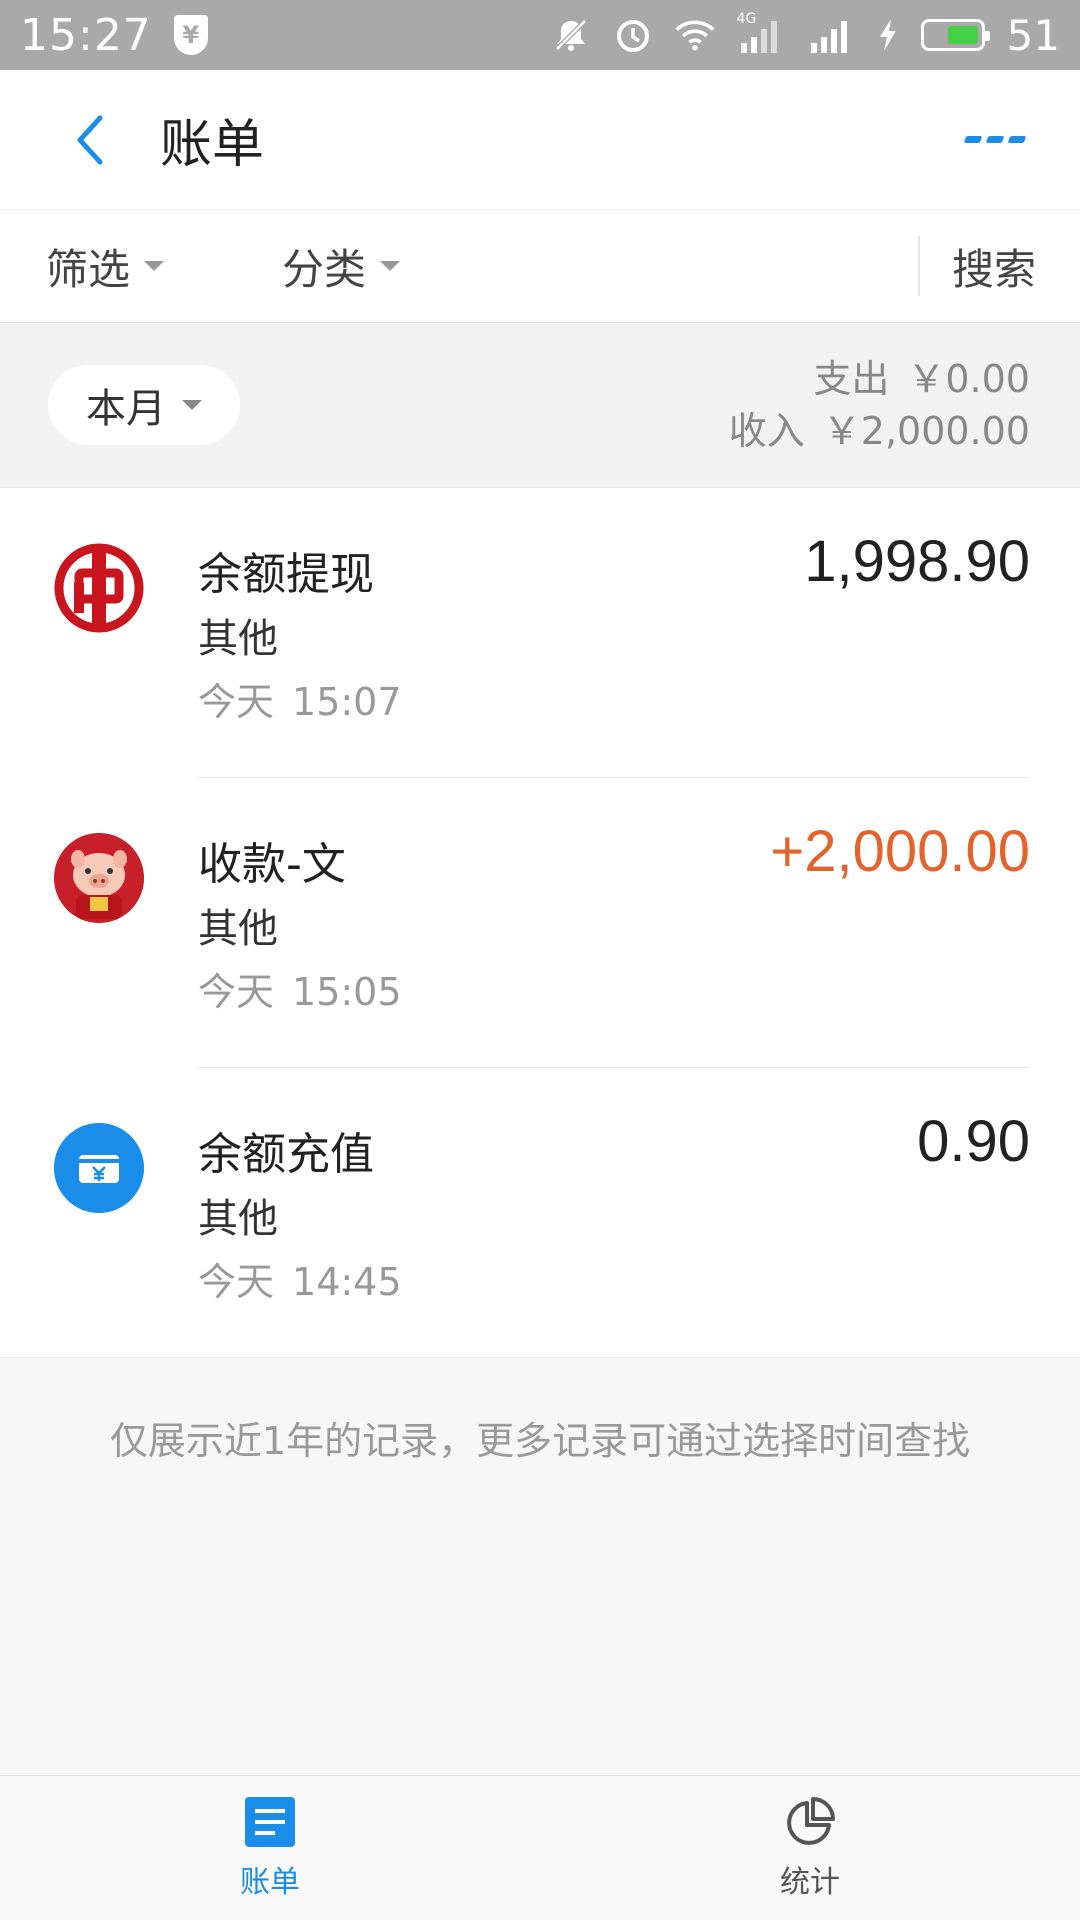 The width and height of the screenshot is (1080, 1920). I want to click on month-selector: 本月, so click(144, 405).